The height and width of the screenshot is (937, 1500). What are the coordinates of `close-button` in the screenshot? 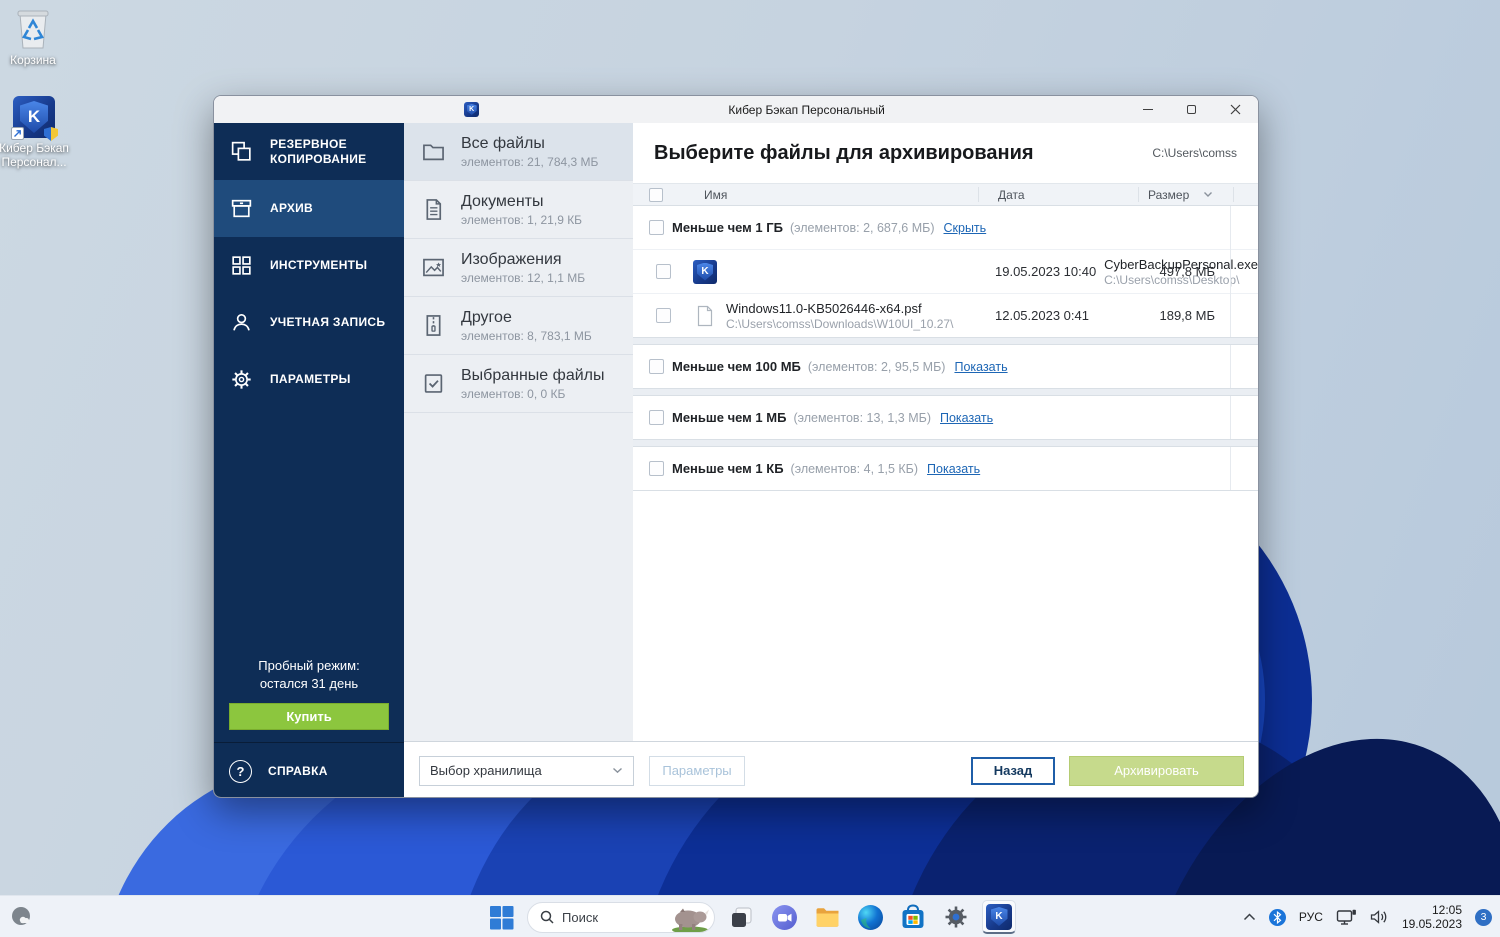 It's located at (1236, 109).